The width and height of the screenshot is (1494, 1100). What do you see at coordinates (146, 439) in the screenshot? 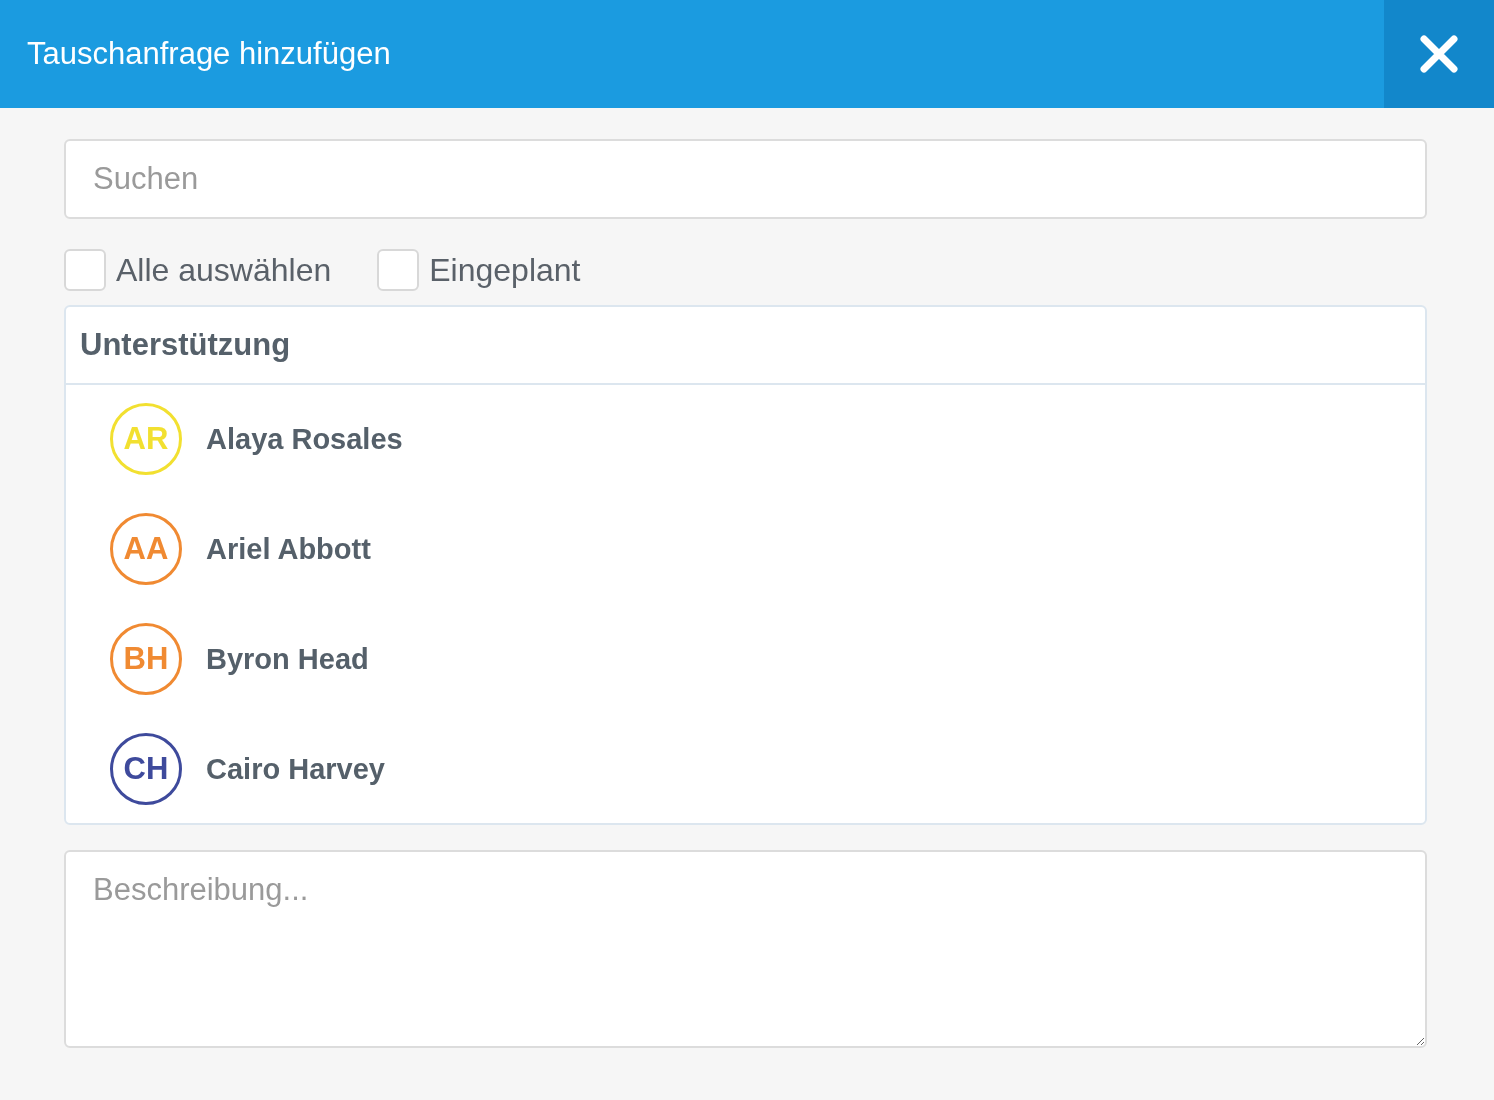
I see `initials-avatar: AR` at bounding box center [146, 439].